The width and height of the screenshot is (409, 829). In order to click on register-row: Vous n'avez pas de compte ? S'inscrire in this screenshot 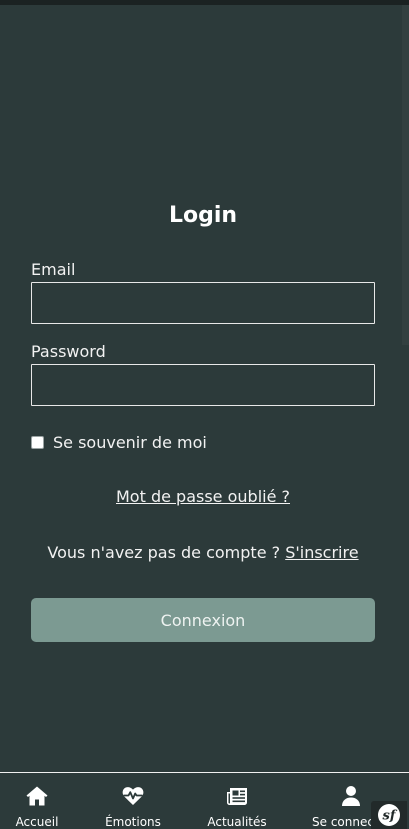, I will do `click(203, 552)`.